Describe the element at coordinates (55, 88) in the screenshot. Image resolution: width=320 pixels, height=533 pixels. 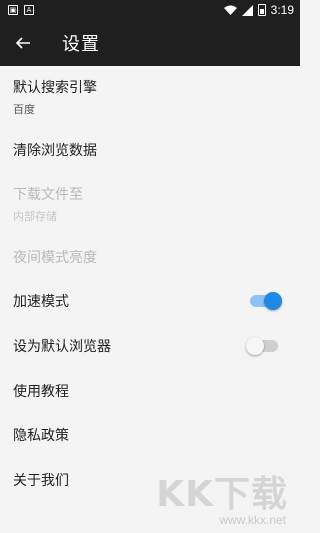
I see `setting-default-search-label: 默认搜索引擎` at that location.